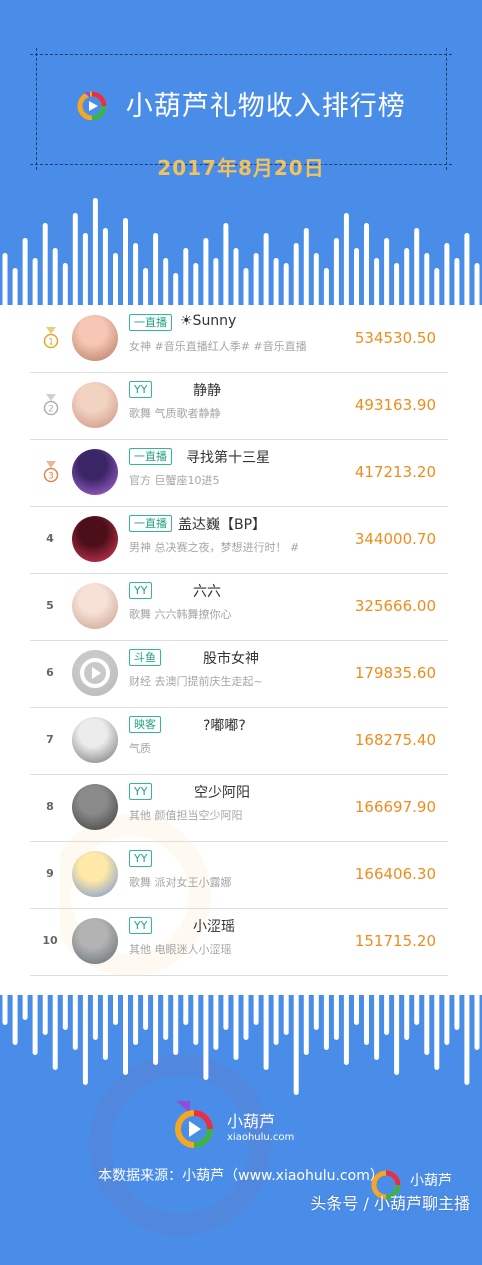  What do you see at coordinates (141, 858) in the screenshot?
I see `platform-badge: YY` at bounding box center [141, 858].